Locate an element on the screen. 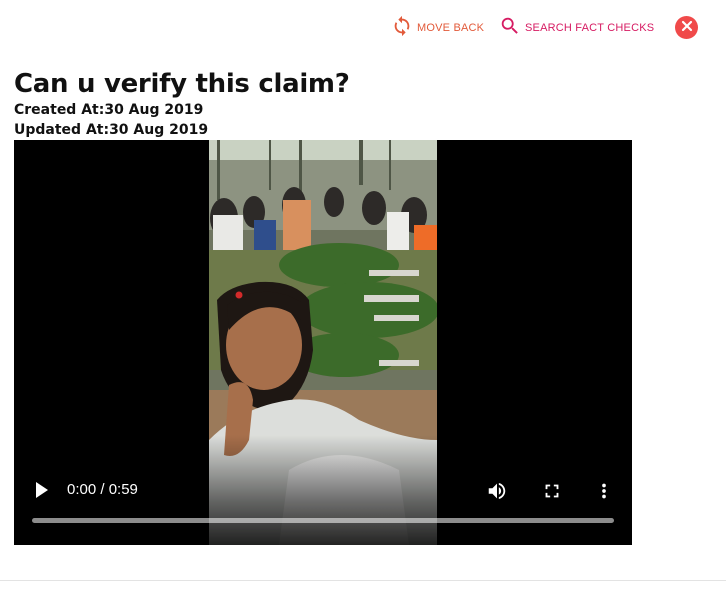  divider is located at coordinates (363, 580).